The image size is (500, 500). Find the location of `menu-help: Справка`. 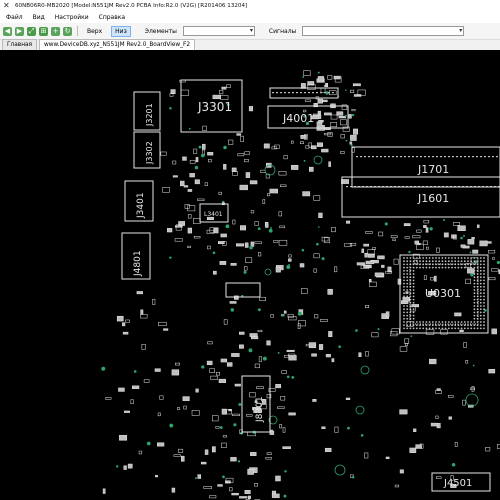

menu-help: Справка is located at coordinates (112, 17).